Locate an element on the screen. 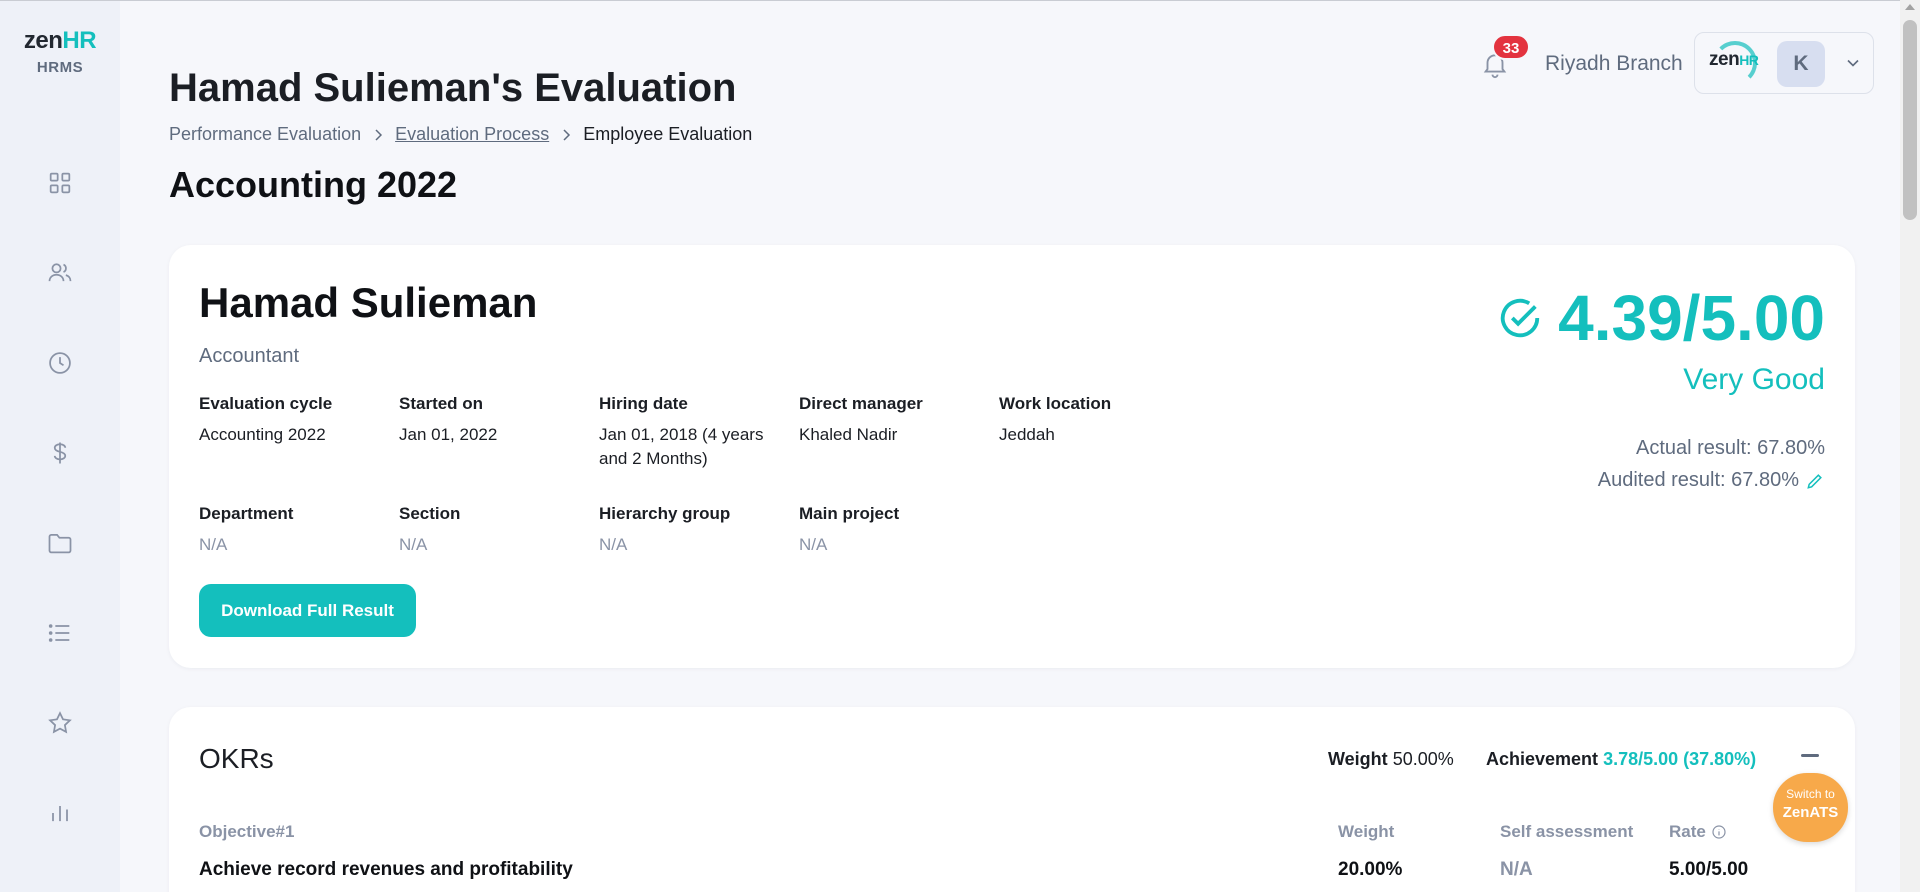  zenhr-logo: zenHR HRMS is located at coordinates (60, 51).